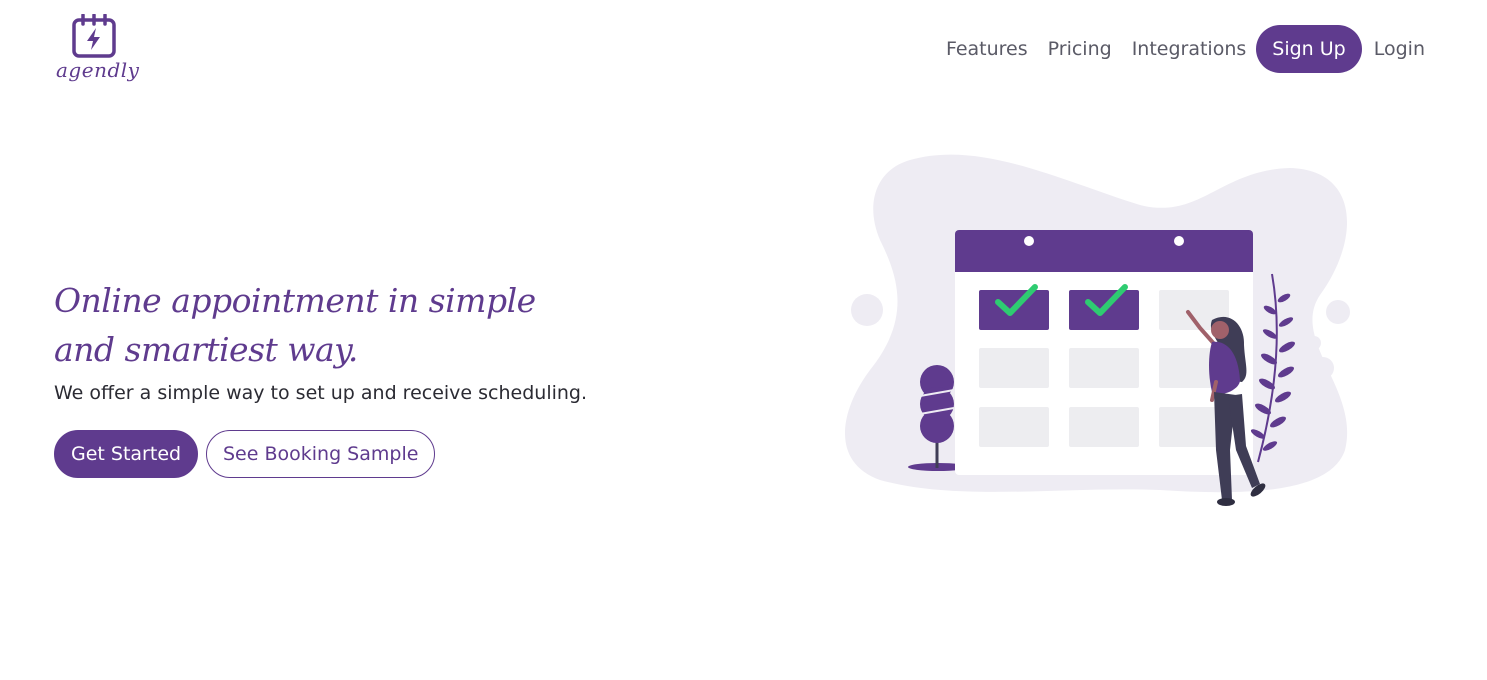  Describe the element at coordinates (1309, 49) in the screenshot. I see `sign-up-button: Sign Up` at that location.